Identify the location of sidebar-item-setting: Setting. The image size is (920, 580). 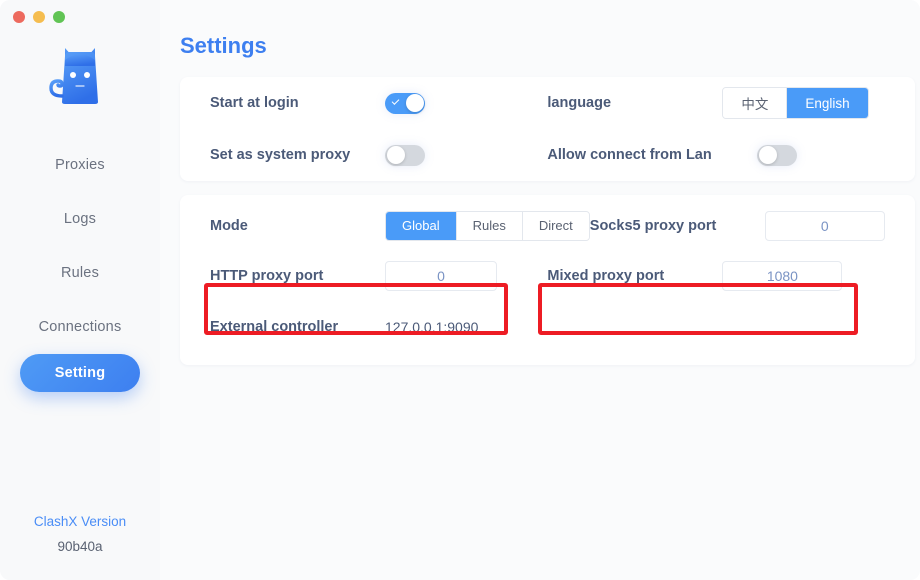
(80, 373).